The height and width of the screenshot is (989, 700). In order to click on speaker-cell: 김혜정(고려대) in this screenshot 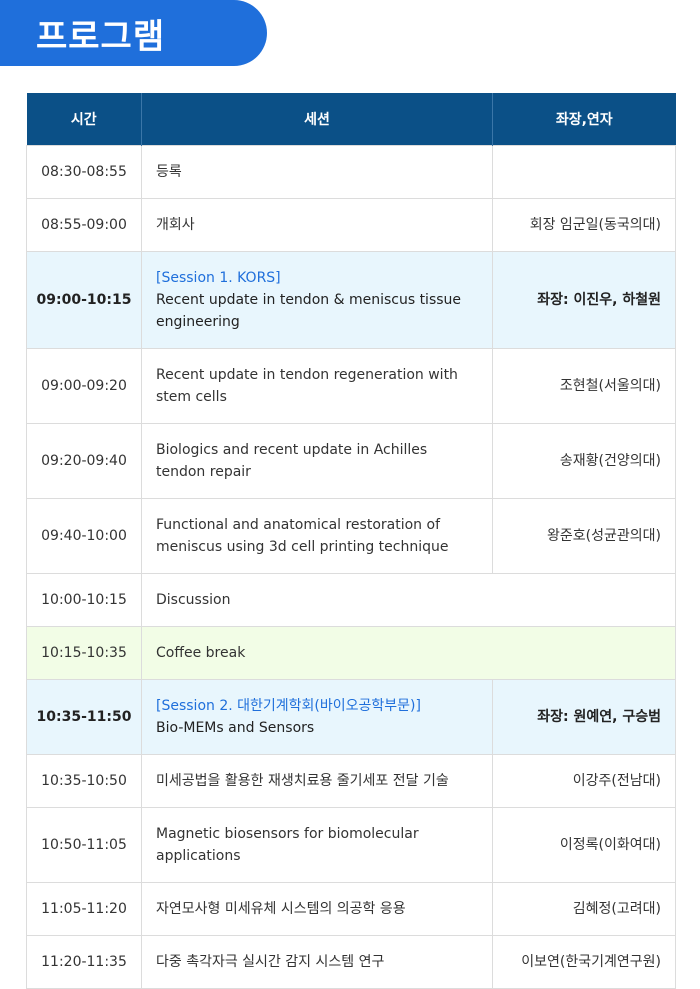, I will do `click(584, 909)`.